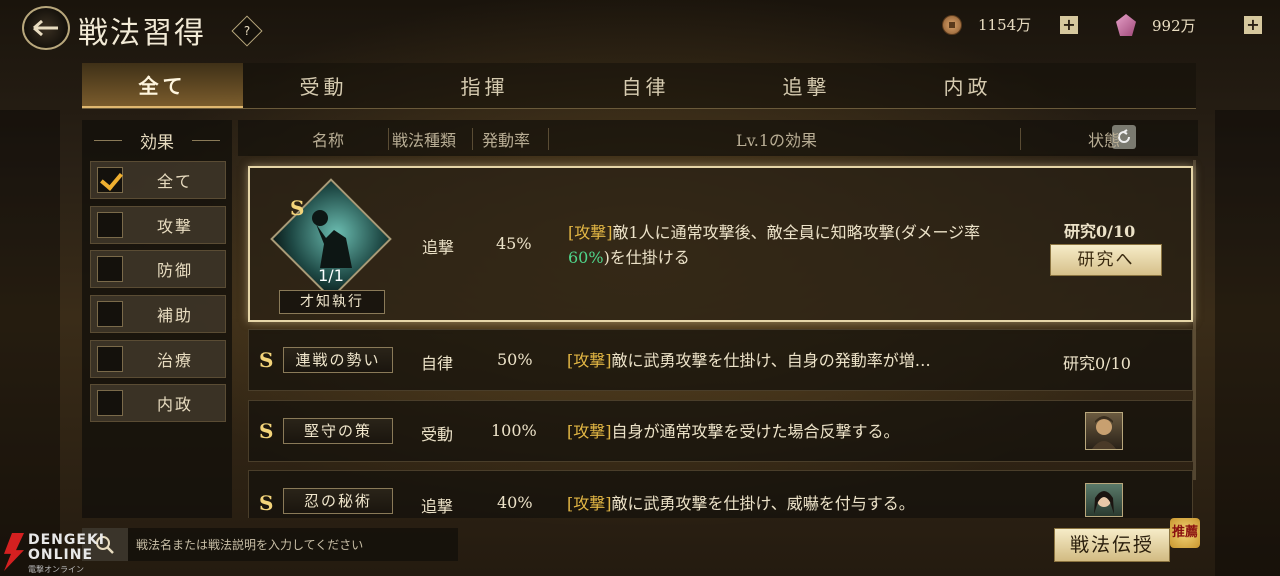  I want to click on filter-label: 全て, so click(175, 181).